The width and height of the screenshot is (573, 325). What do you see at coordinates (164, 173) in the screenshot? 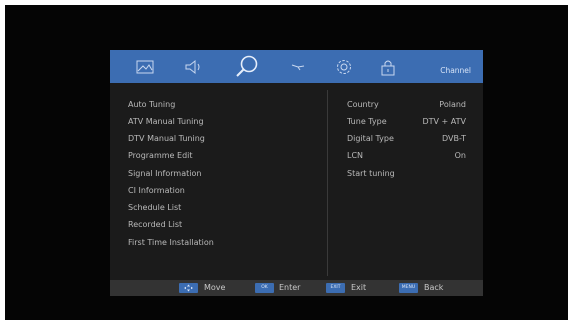
I see `menu-item-signal-information: Signal Information` at bounding box center [164, 173].